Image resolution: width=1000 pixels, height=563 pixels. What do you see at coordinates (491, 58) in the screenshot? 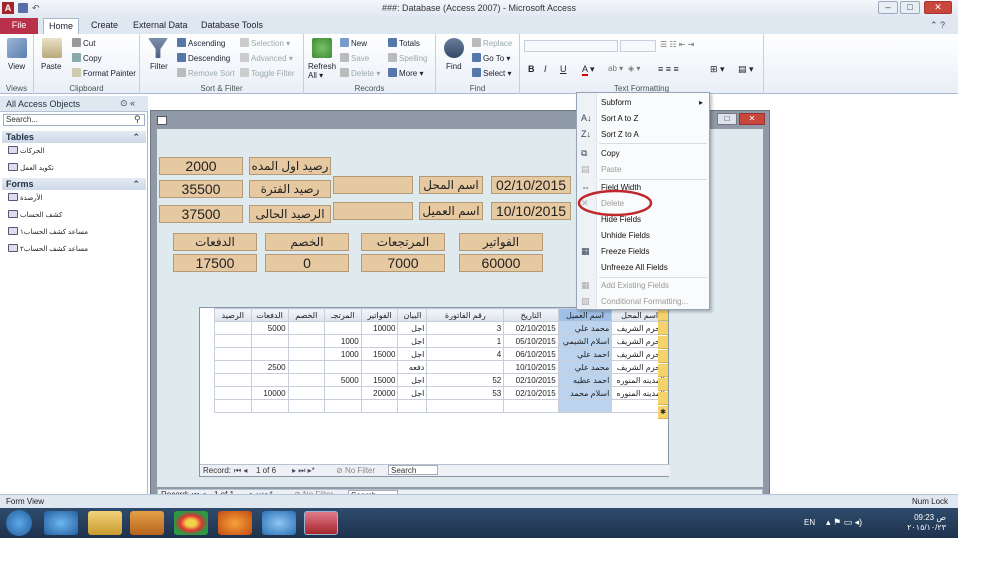
I see `goto-button: Go To ▾` at bounding box center [491, 58].